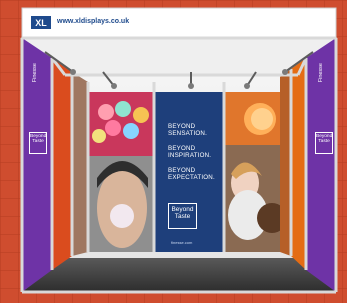 The image size is (347, 303). I want to click on right-mid-panel, so click(298, 164).